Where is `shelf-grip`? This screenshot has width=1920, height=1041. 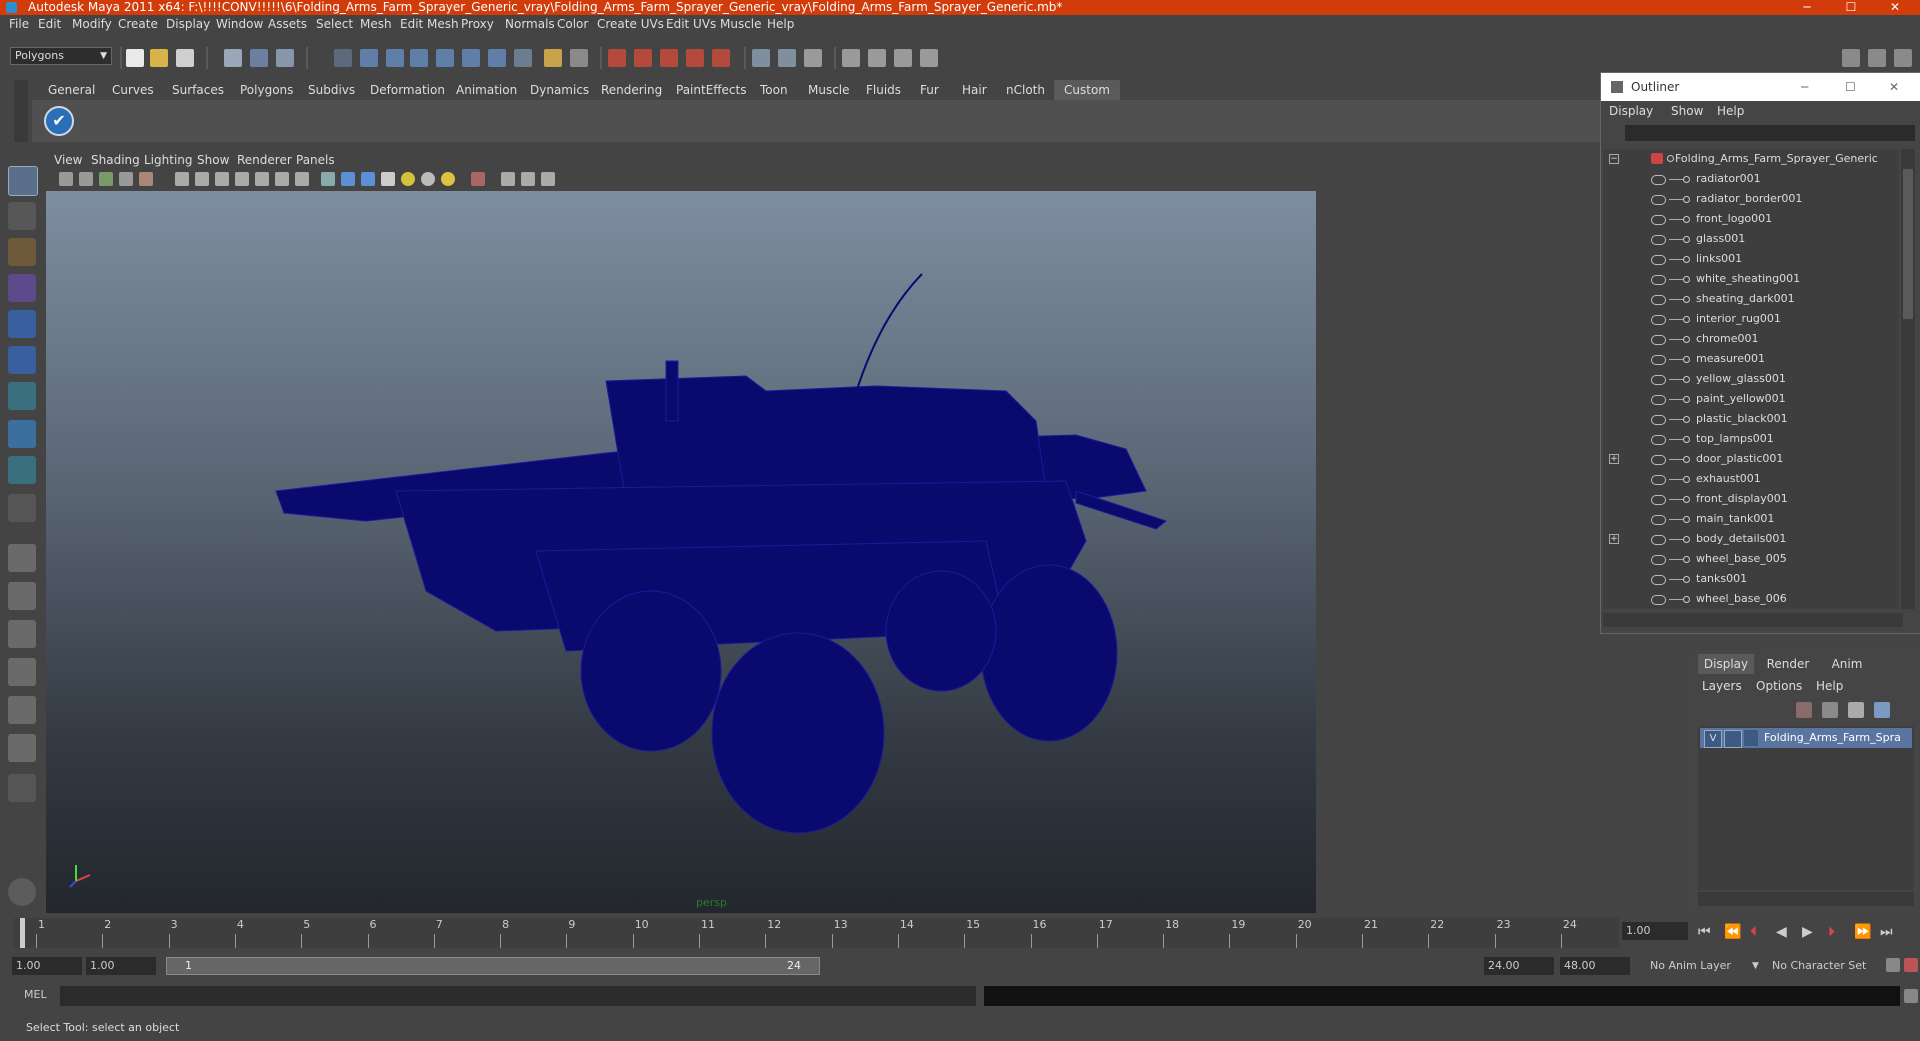
shelf-grip is located at coordinates (21, 111).